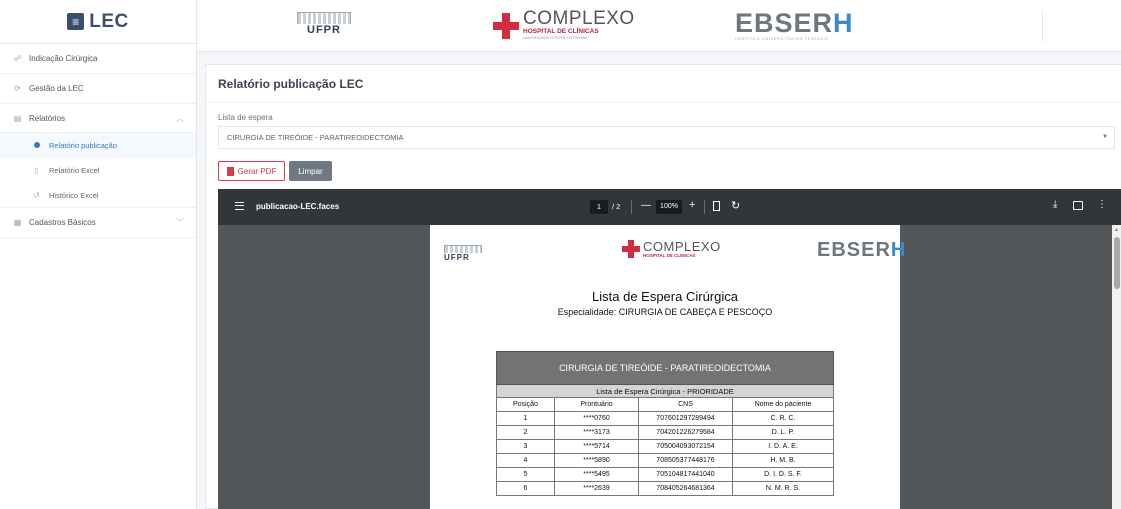 This screenshot has width=1121, height=509. I want to click on sidebar-item-label: Gestão da LEC, so click(56, 88).